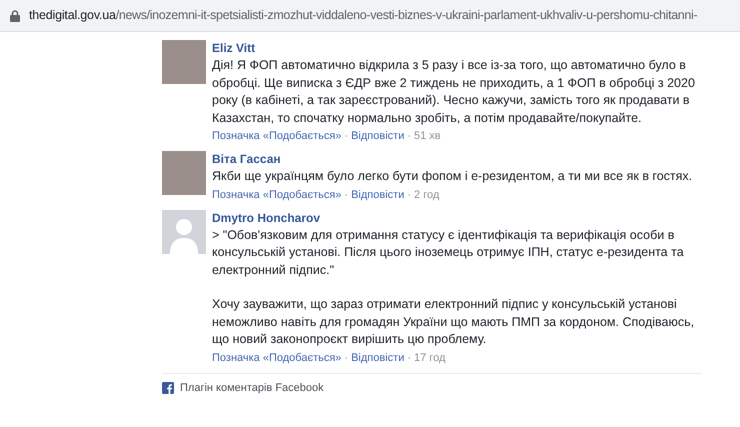 The image size is (740, 427). I want to click on comment-time: 17 год, so click(430, 357).